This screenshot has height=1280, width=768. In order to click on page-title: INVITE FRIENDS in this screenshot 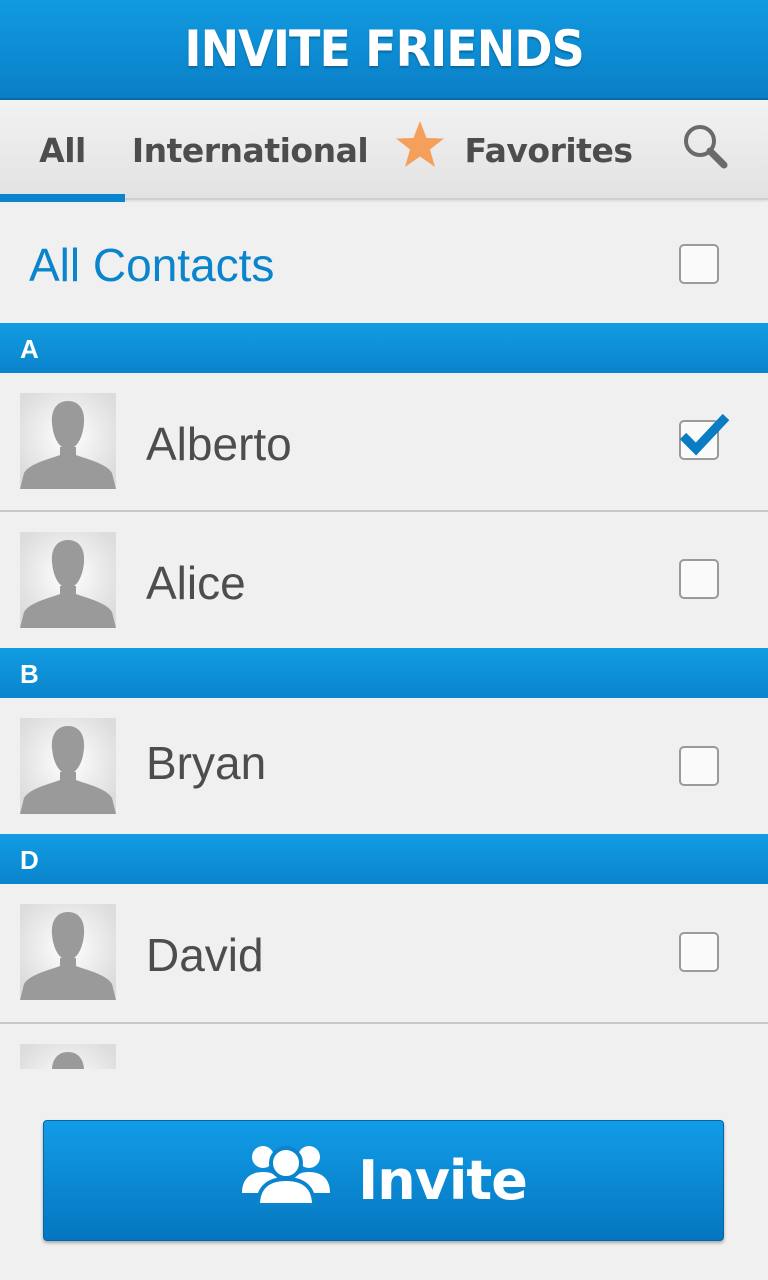, I will do `click(384, 49)`.